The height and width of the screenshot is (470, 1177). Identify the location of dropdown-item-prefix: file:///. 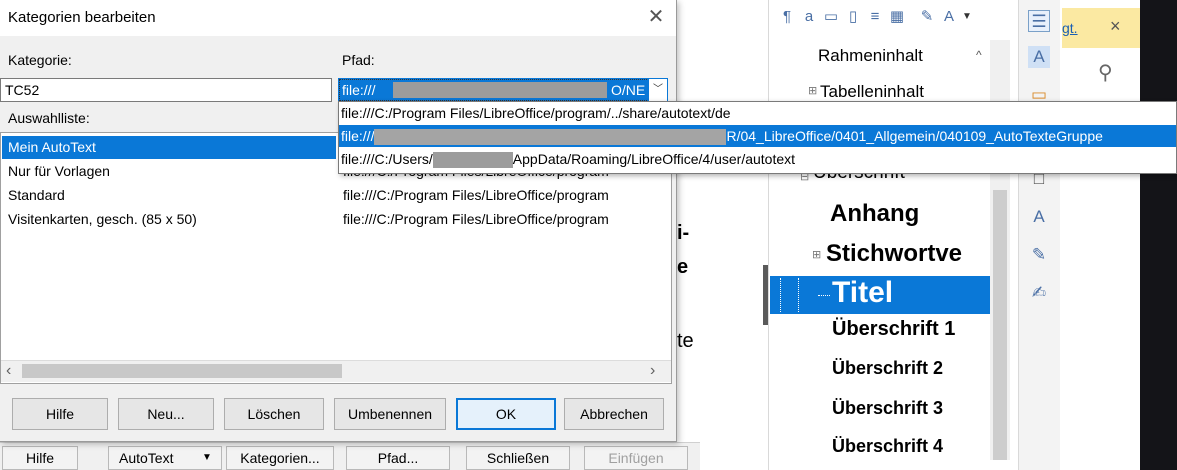
(358, 136).